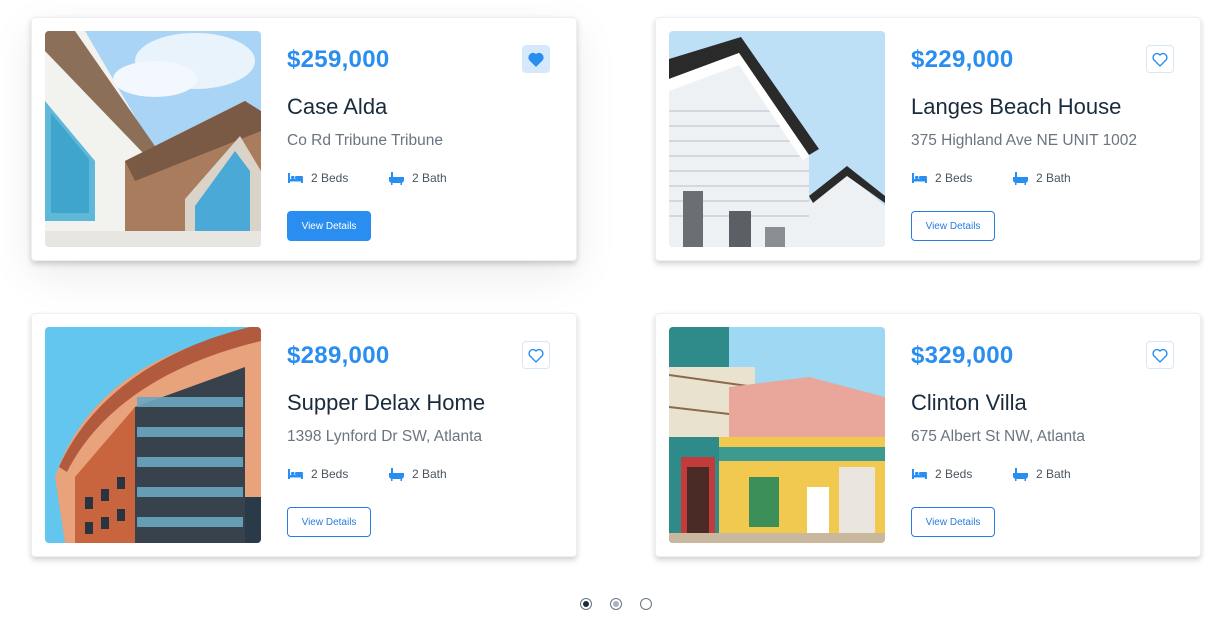  What do you see at coordinates (969, 402) in the screenshot?
I see `listing-title: Clinton Villa` at bounding box center [969, 402].